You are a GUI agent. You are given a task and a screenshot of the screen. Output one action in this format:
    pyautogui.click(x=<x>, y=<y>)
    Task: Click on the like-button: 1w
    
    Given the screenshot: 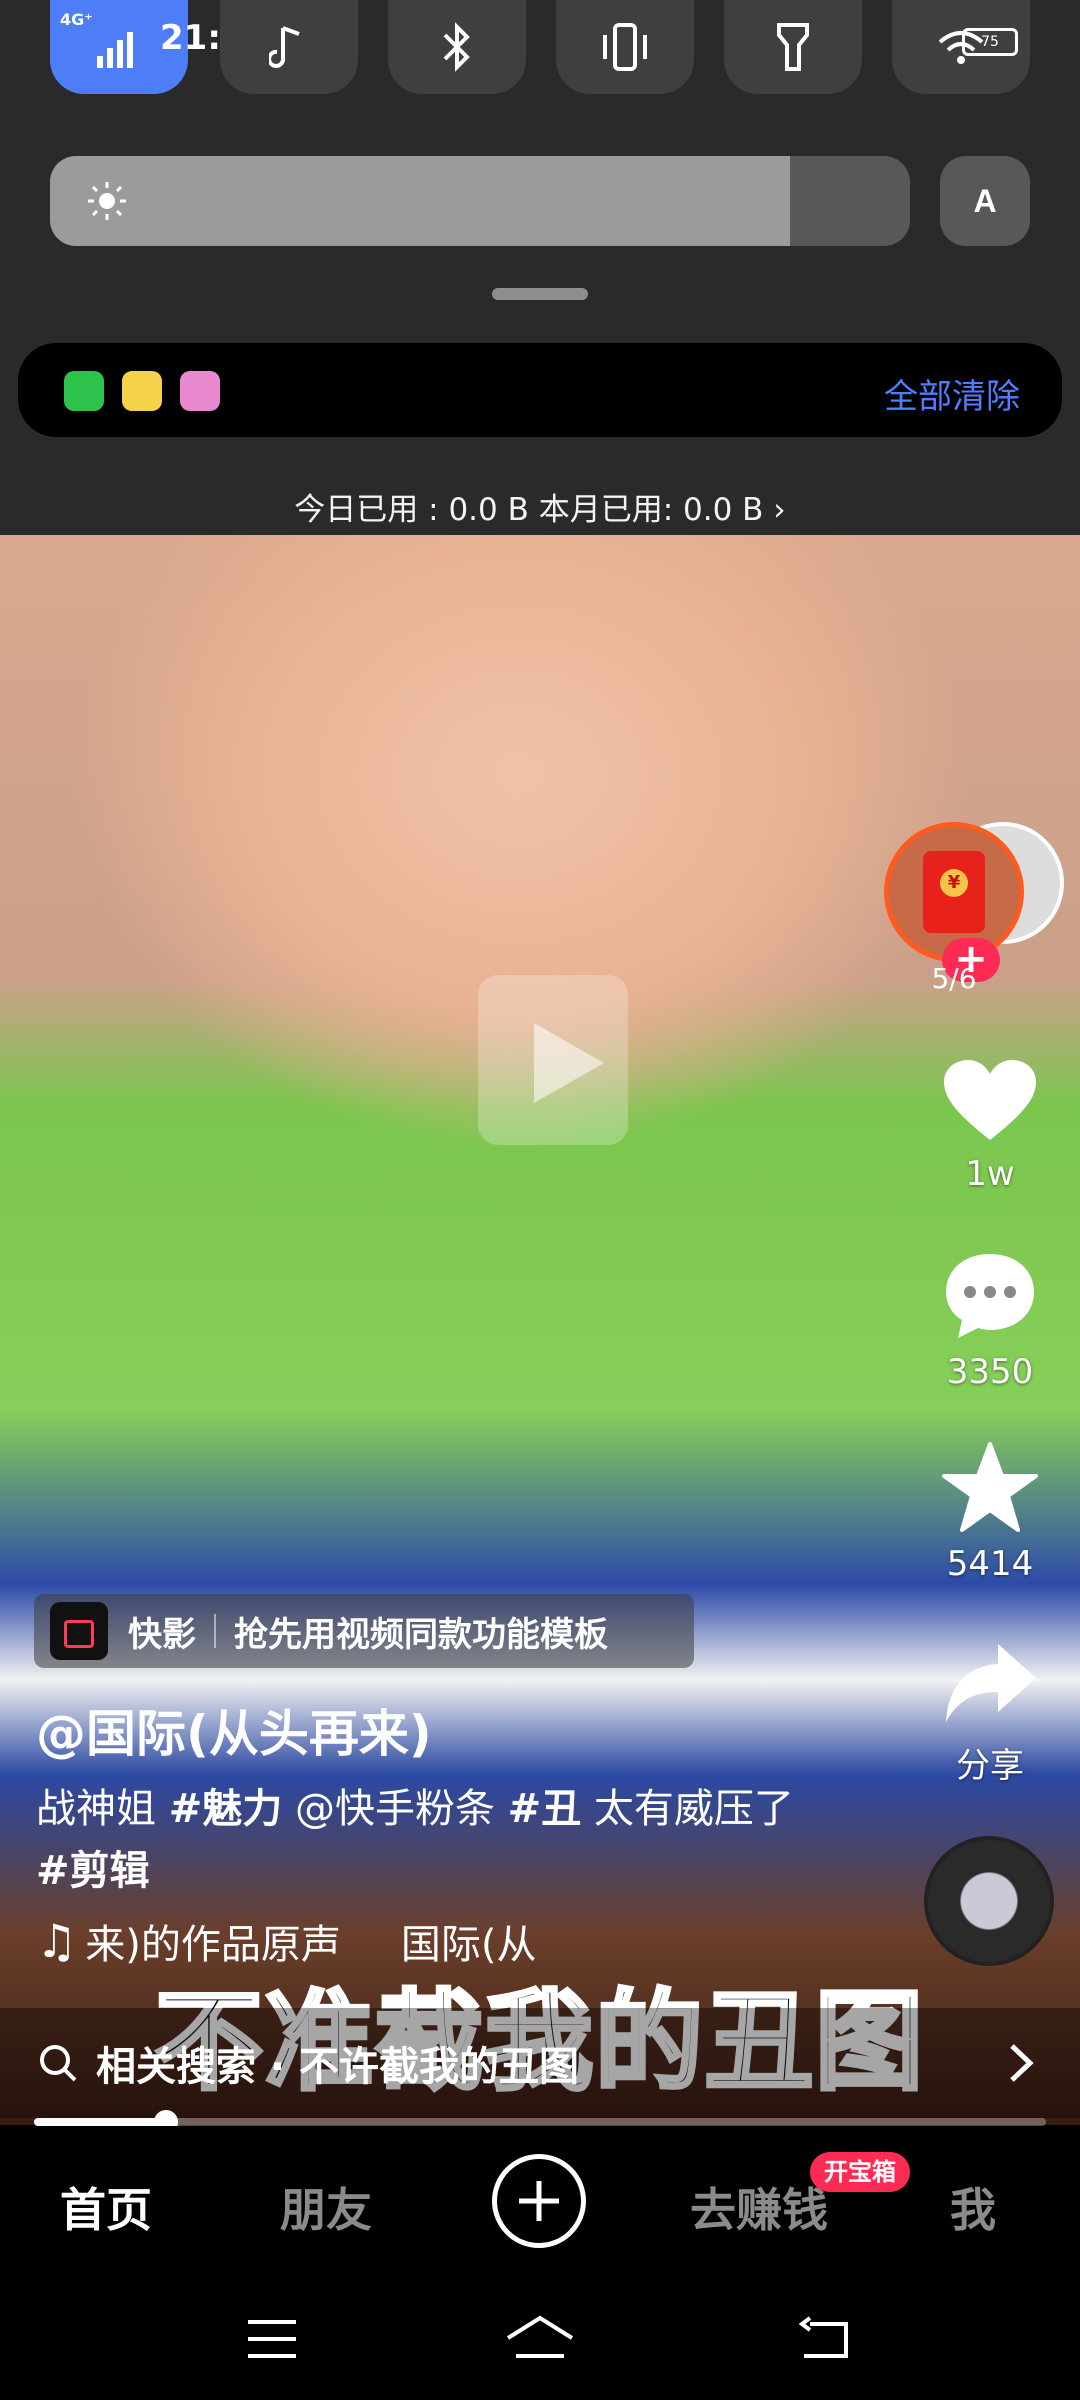 What is the action you would take?
    pyautogui.click(x=990, y=1125)
    